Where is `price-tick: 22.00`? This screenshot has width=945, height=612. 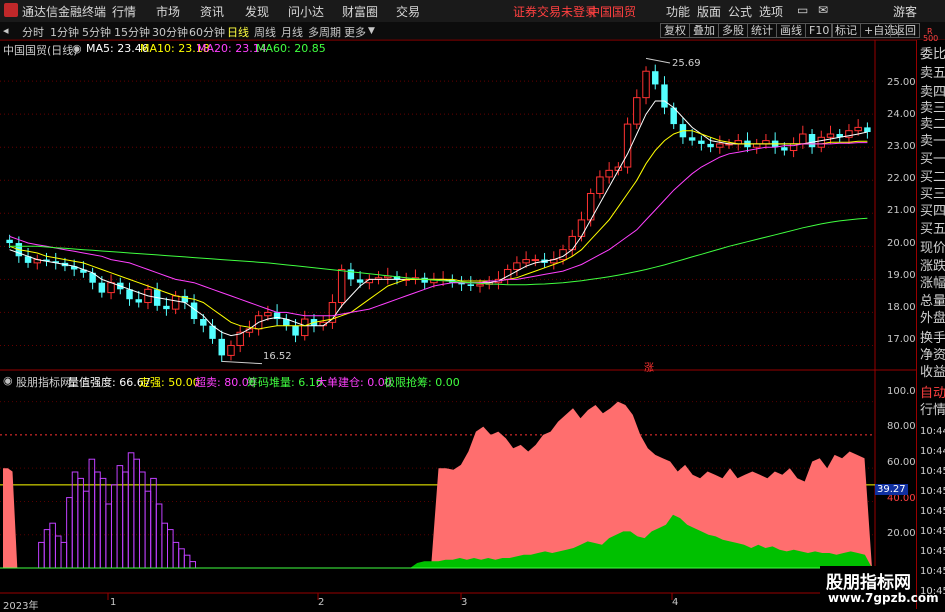 price-tick: 22.00 is located at coordinates (901, 178).